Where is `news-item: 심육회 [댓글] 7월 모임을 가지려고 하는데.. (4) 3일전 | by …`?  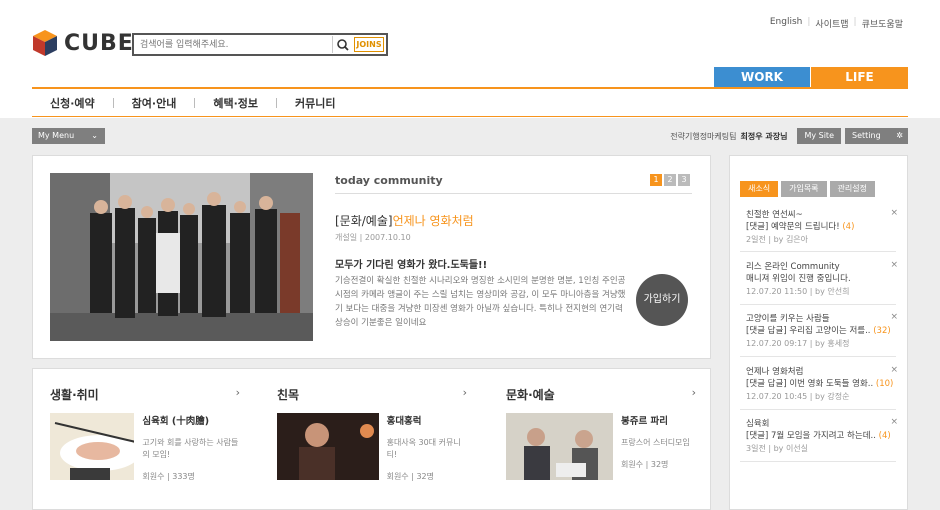
news-item: 심육회 [댓글] 7월 모임을 가지려고 하는데.. (4) 3일전 | by … is located at coordinates (822, 435).